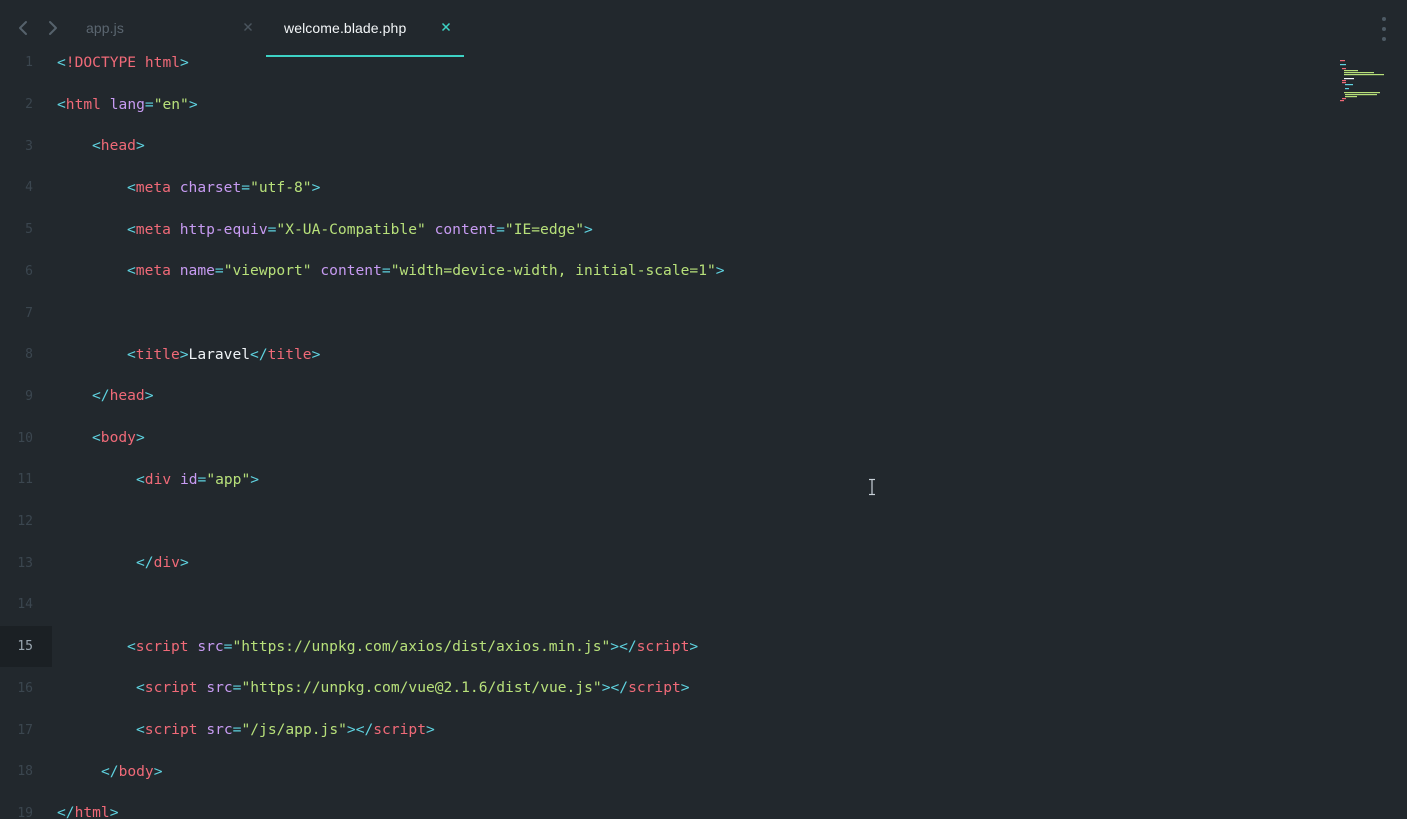  What do you see at coordinates (665, 730) in the screenshot?
I see `code-line: 17 <script src="/js/app.js"></script>` at bounding box center [665, 730].